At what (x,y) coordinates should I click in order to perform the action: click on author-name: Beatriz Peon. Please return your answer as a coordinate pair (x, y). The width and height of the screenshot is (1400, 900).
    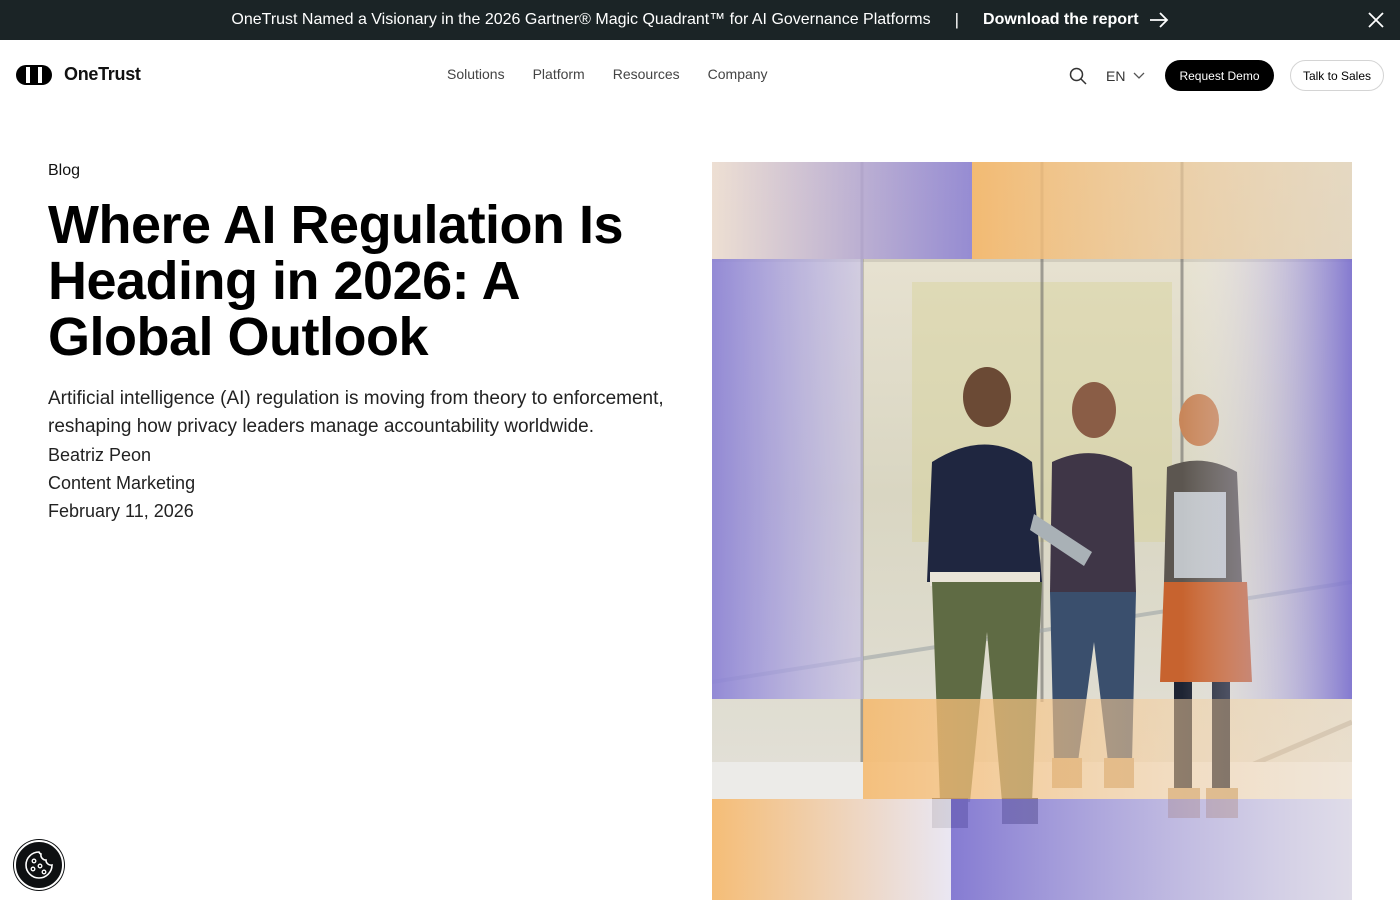
    Looking at the image, I should click on (100, 455).